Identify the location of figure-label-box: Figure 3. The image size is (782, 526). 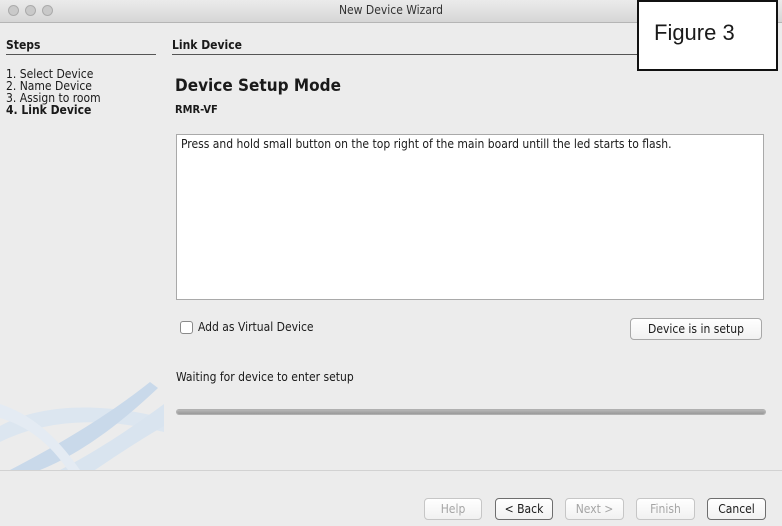
(707, 35).